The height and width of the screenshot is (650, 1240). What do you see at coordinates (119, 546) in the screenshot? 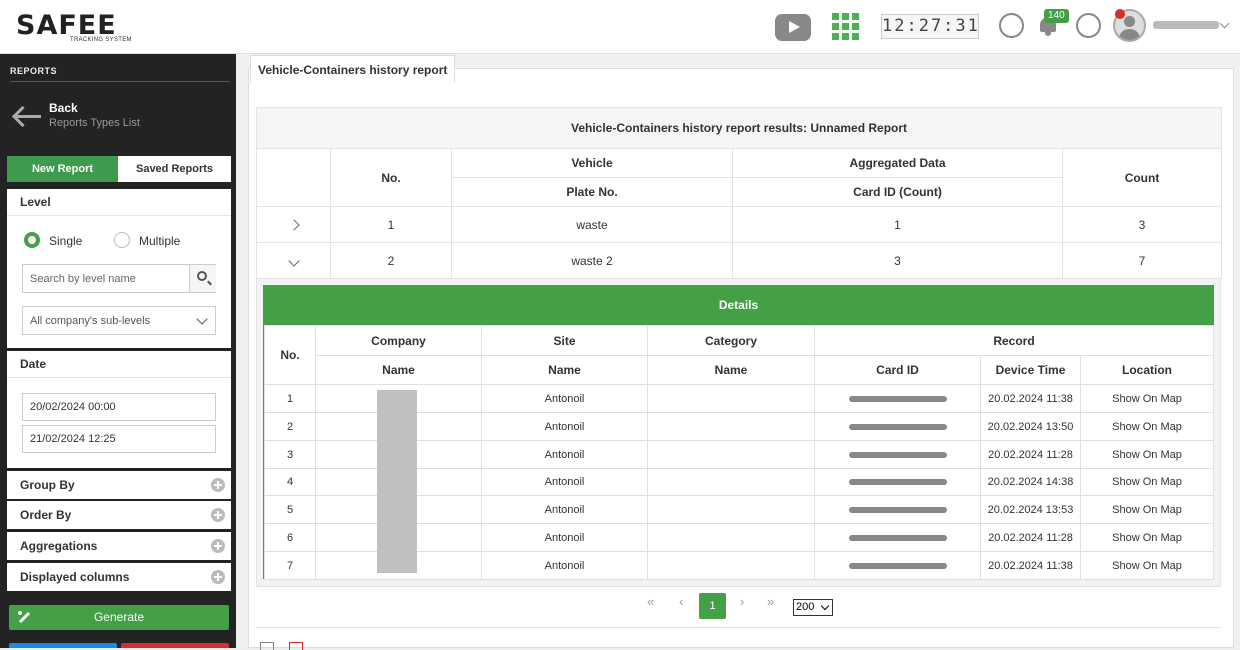
I see `accordion-aggregations: Aggregations` at bounding box center [119, 546].